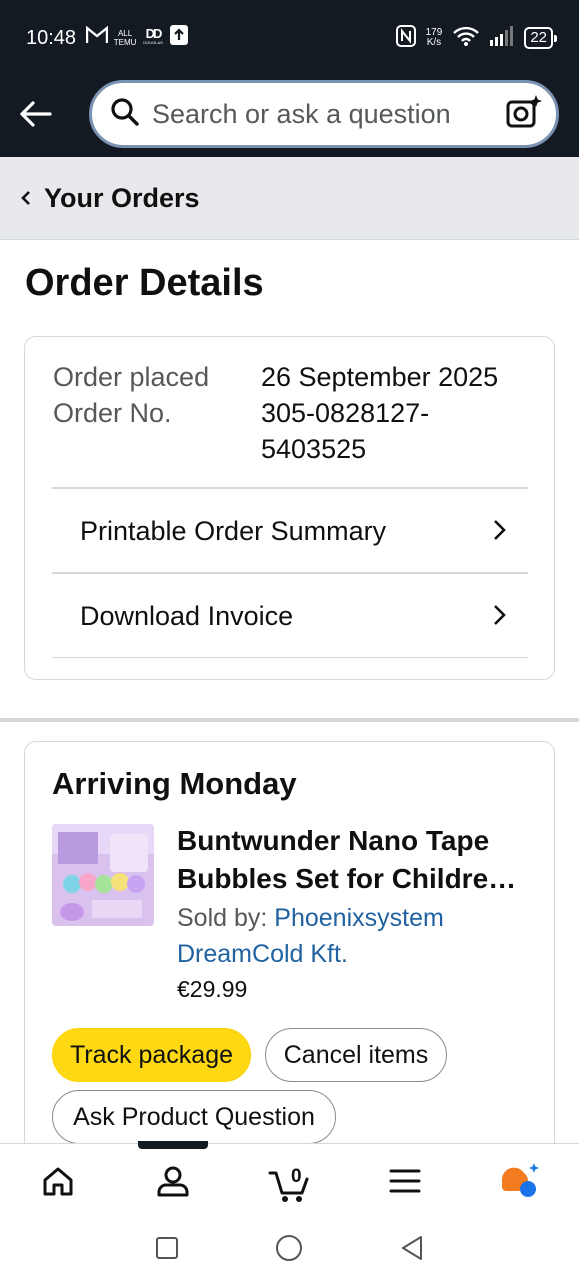 The height and width of the screenshot is (1280, 579). I want to click on divider, so click(290, 657).